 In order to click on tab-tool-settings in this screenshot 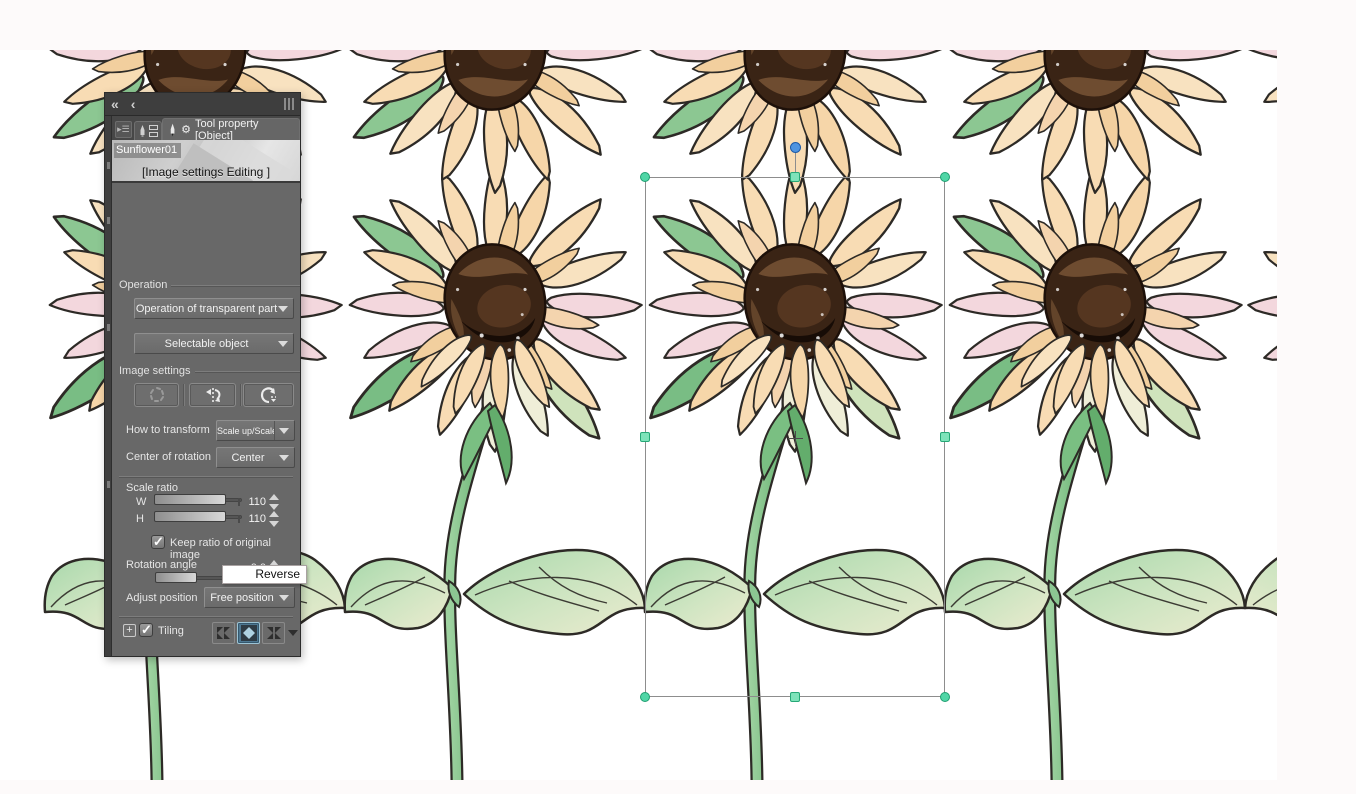, I will do `click(147, 130)`.